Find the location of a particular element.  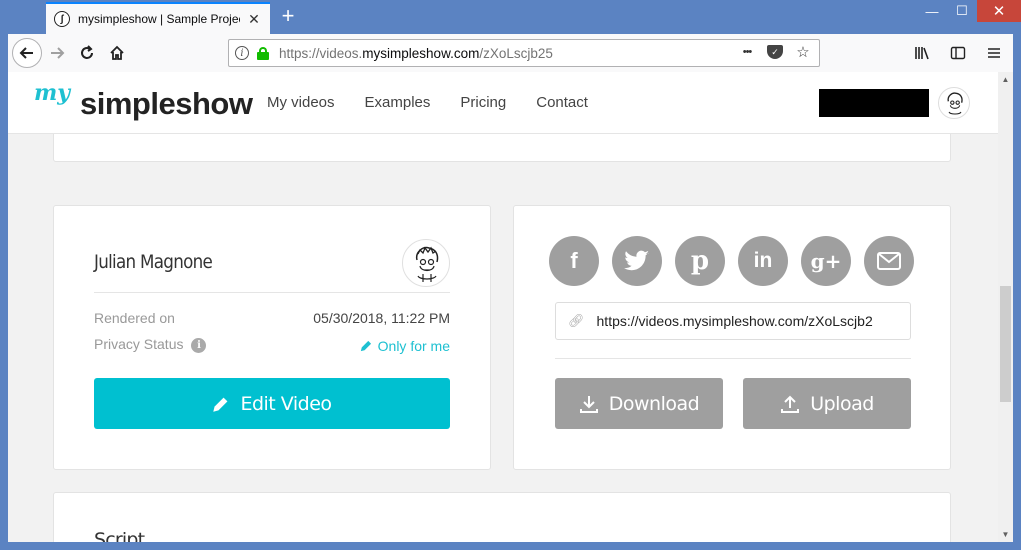

pocket-icon: ✓ is located at coordinates (775, 52).